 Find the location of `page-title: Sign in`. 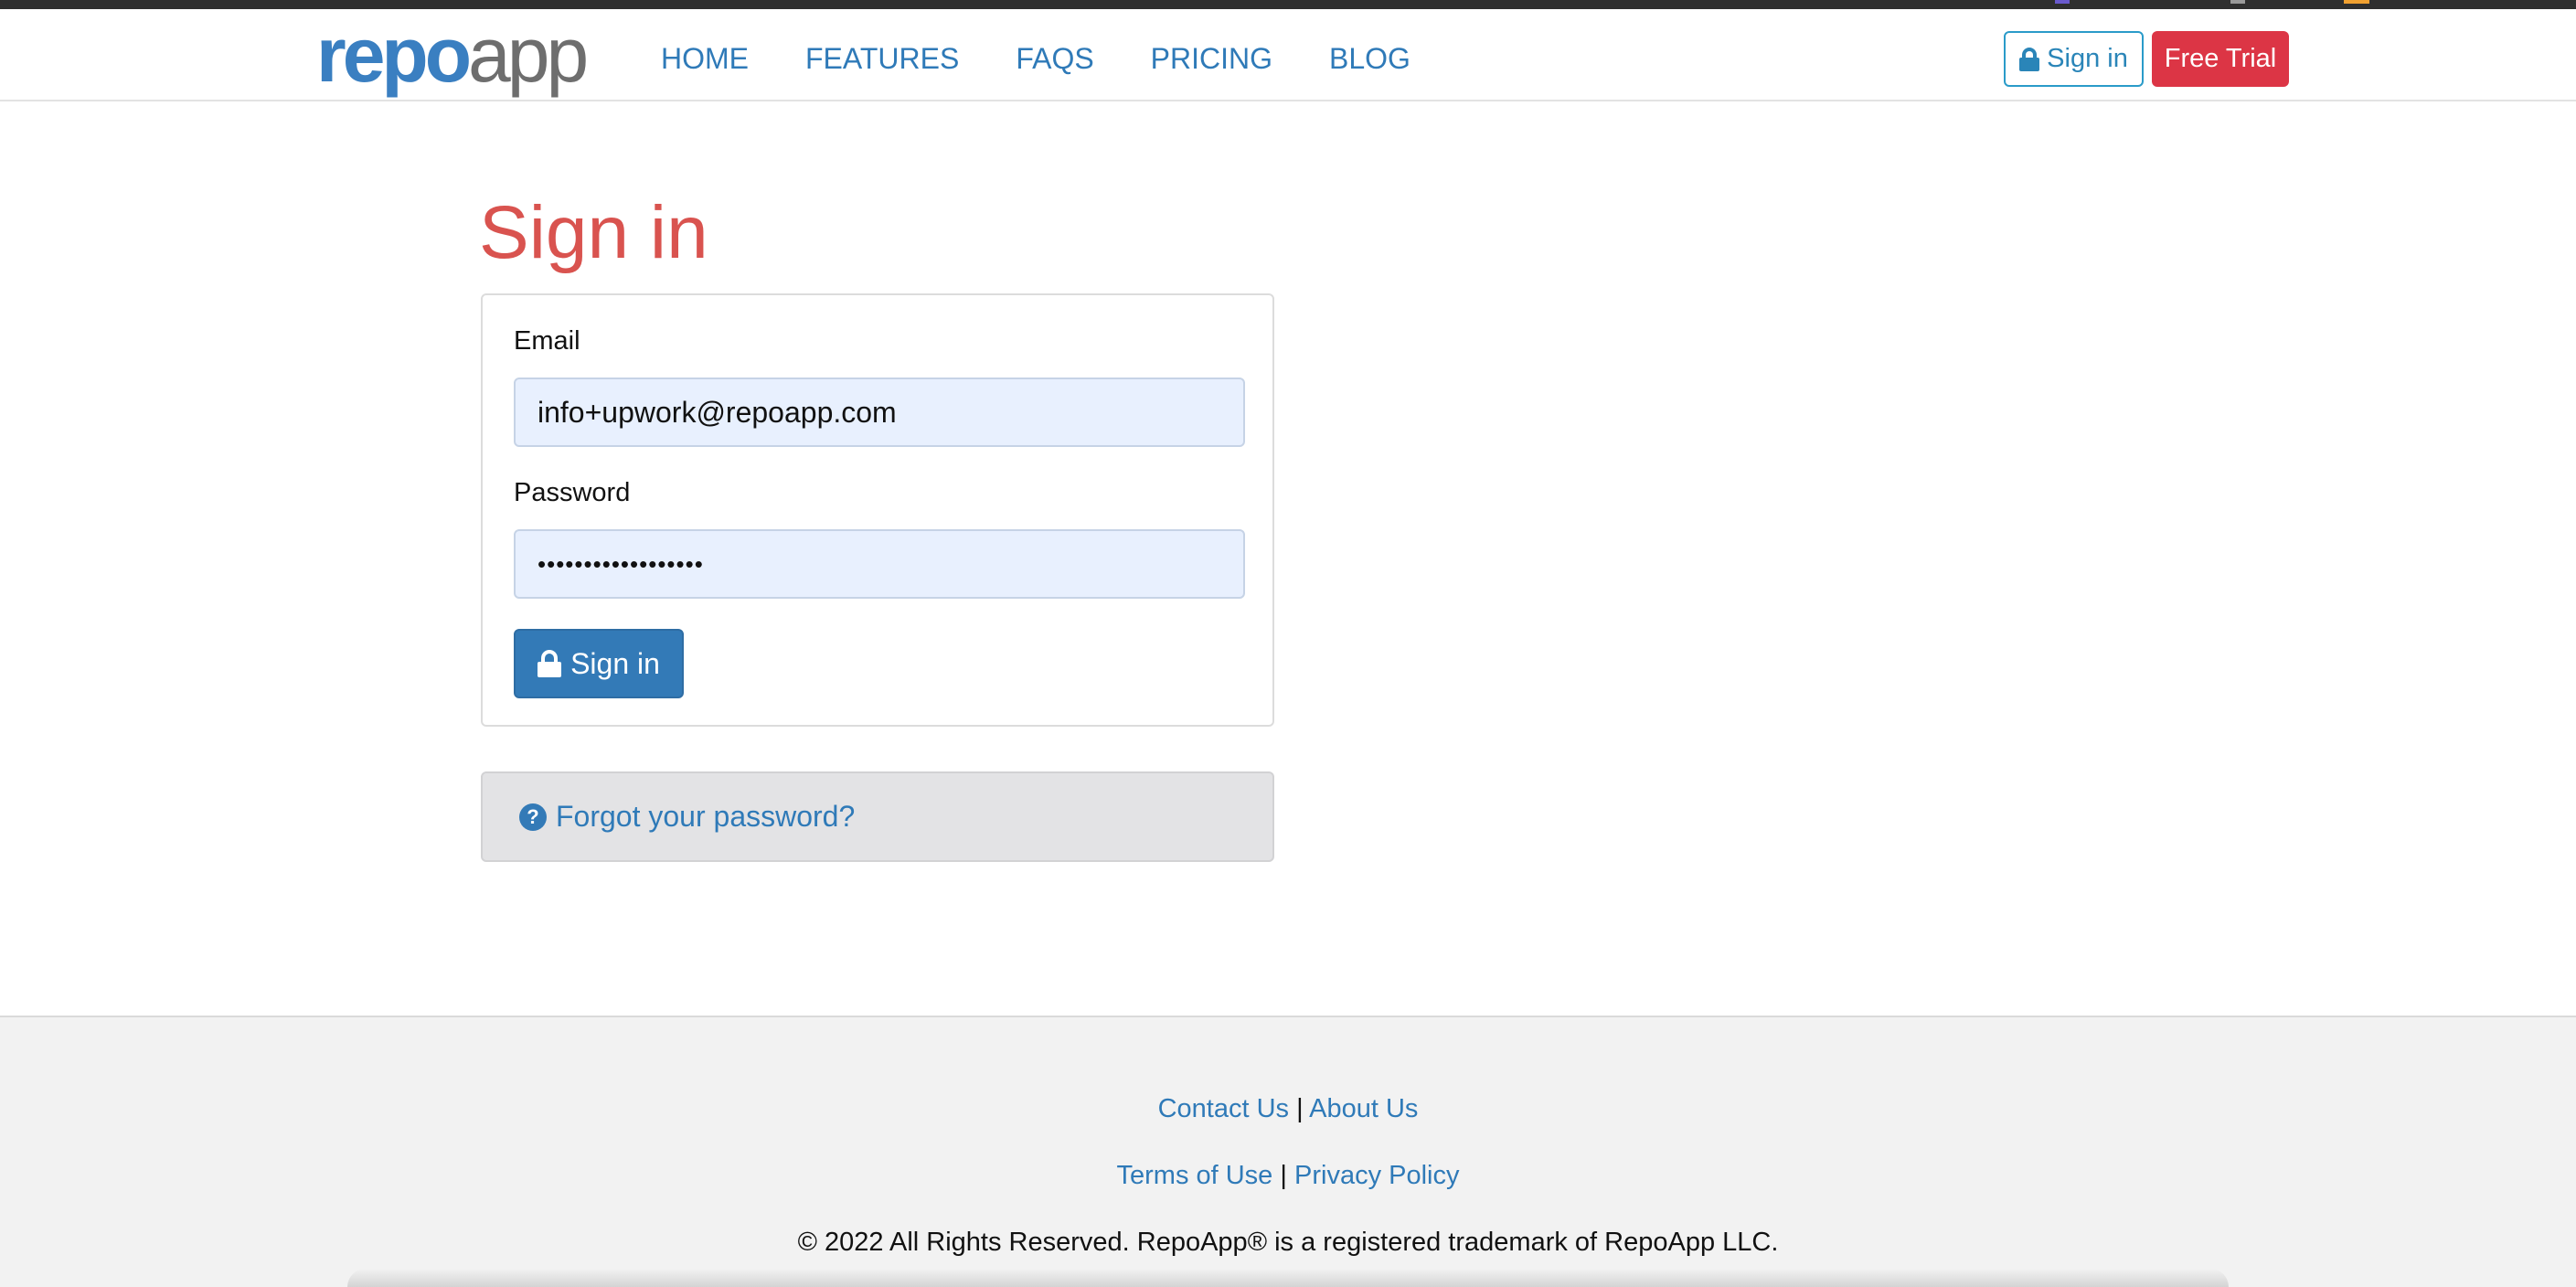

page-title: Sign in is located at coordinates (593, 233).